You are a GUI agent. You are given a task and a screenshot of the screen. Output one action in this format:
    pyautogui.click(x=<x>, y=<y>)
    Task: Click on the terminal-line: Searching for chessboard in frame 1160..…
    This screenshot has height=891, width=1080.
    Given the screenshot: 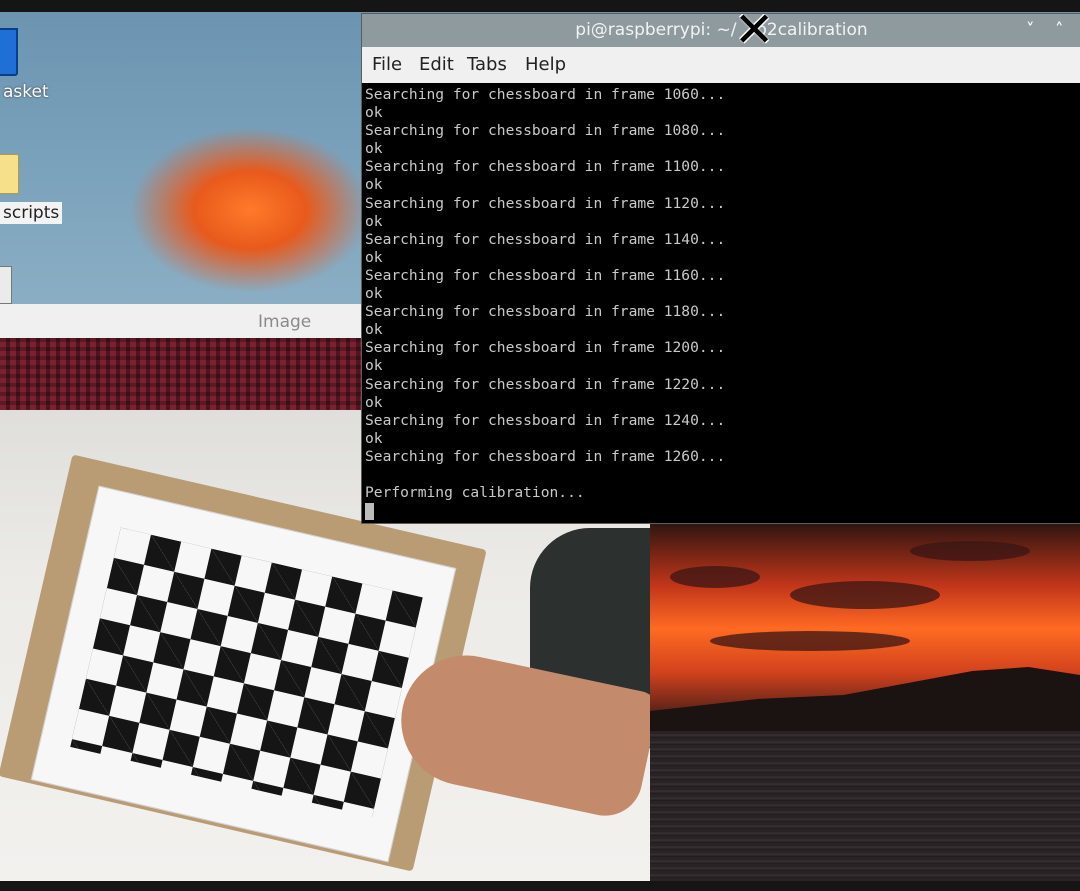 What is the action you would take?
    pyautogui.click(x=545, y=275)
    